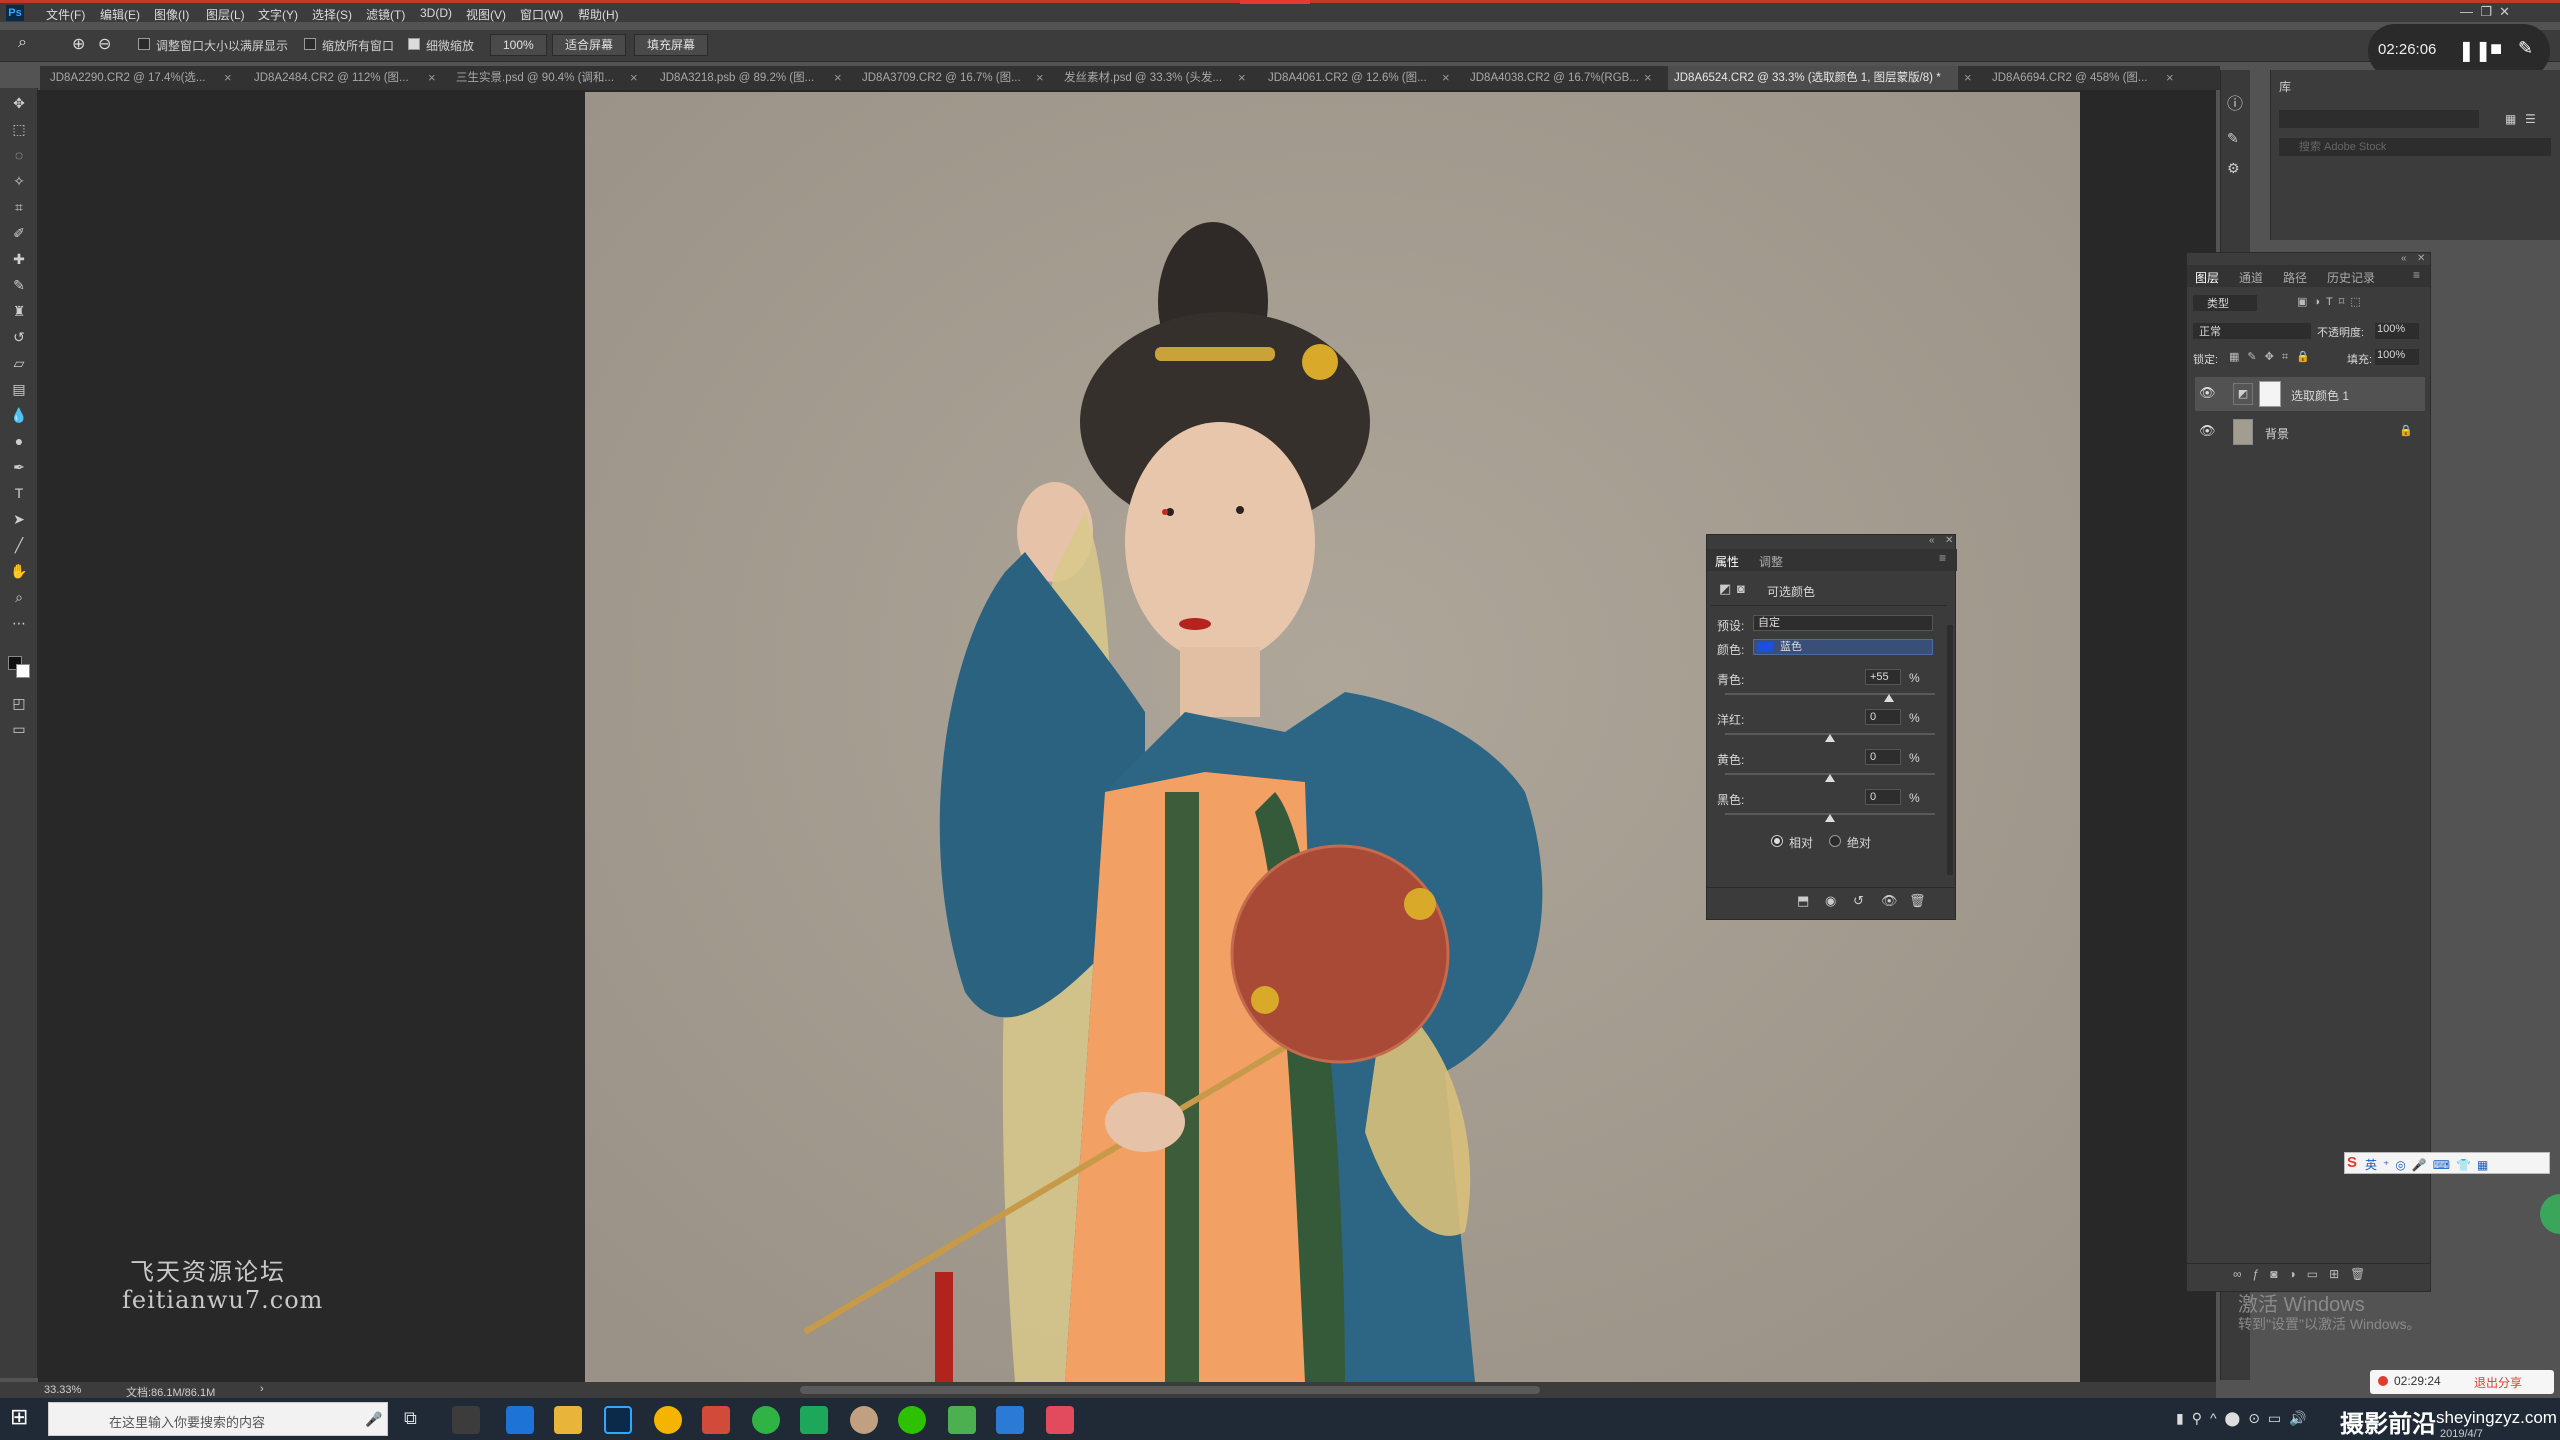  What do you see at coordinates (1843, 647) in the screenshot?
I see `colors-select: 蓝色` at bounding box center [1843, 647].